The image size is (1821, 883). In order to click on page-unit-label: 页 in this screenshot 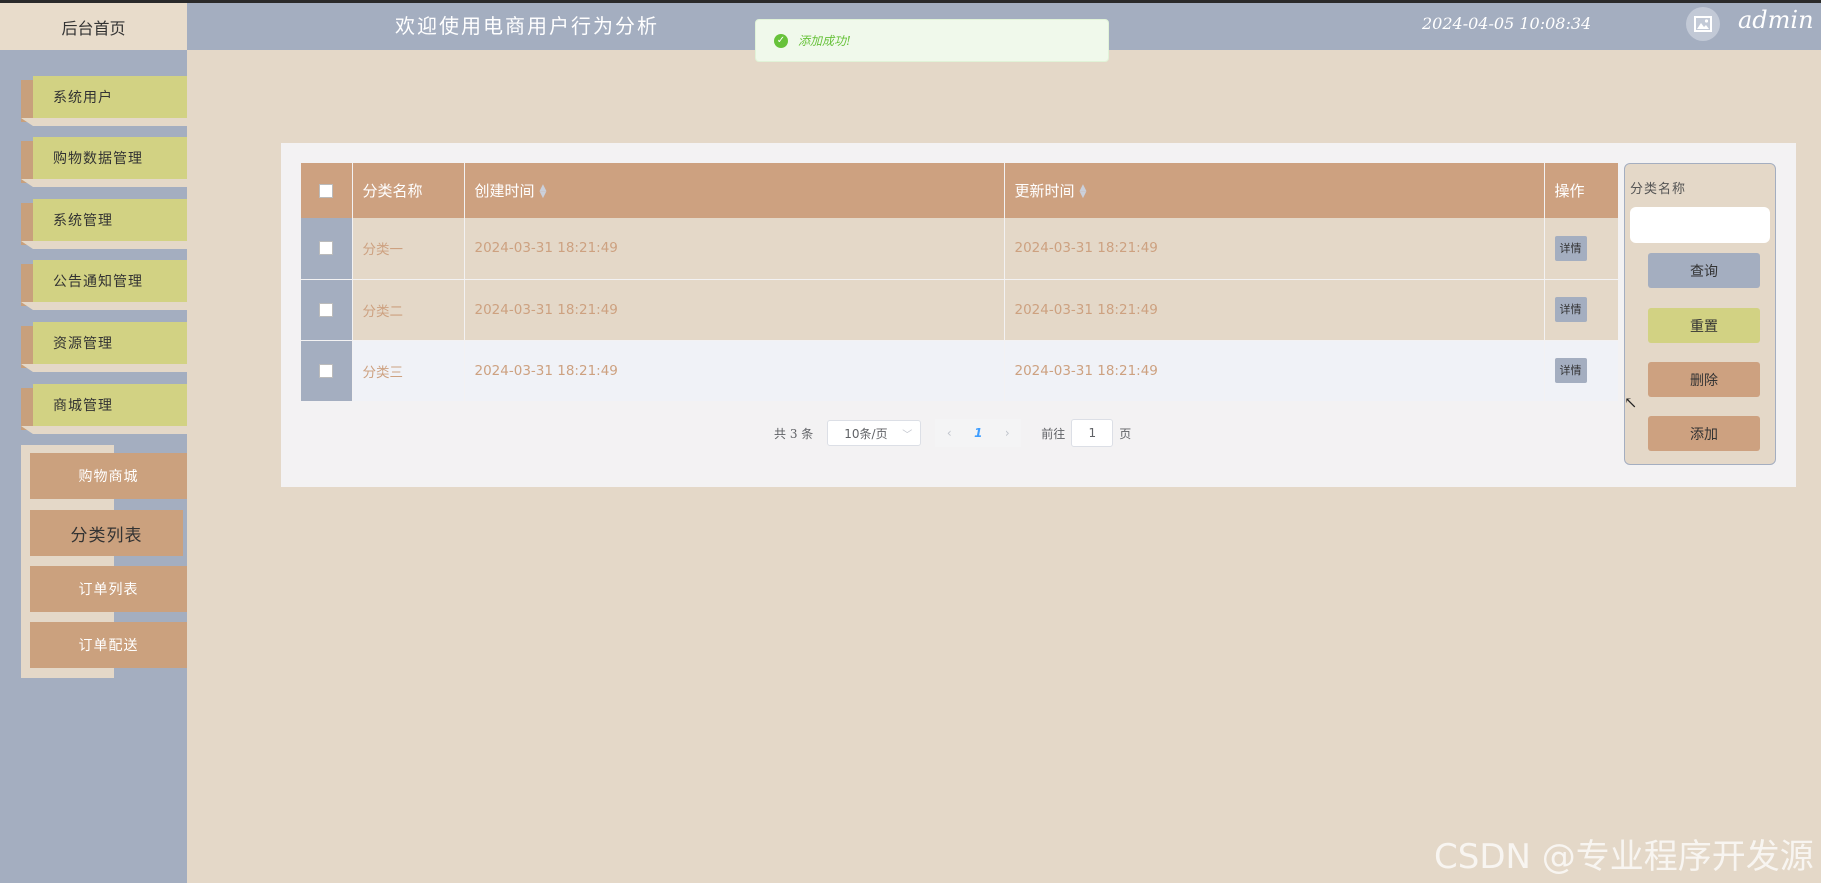, I will do `click(1125, 433)`.